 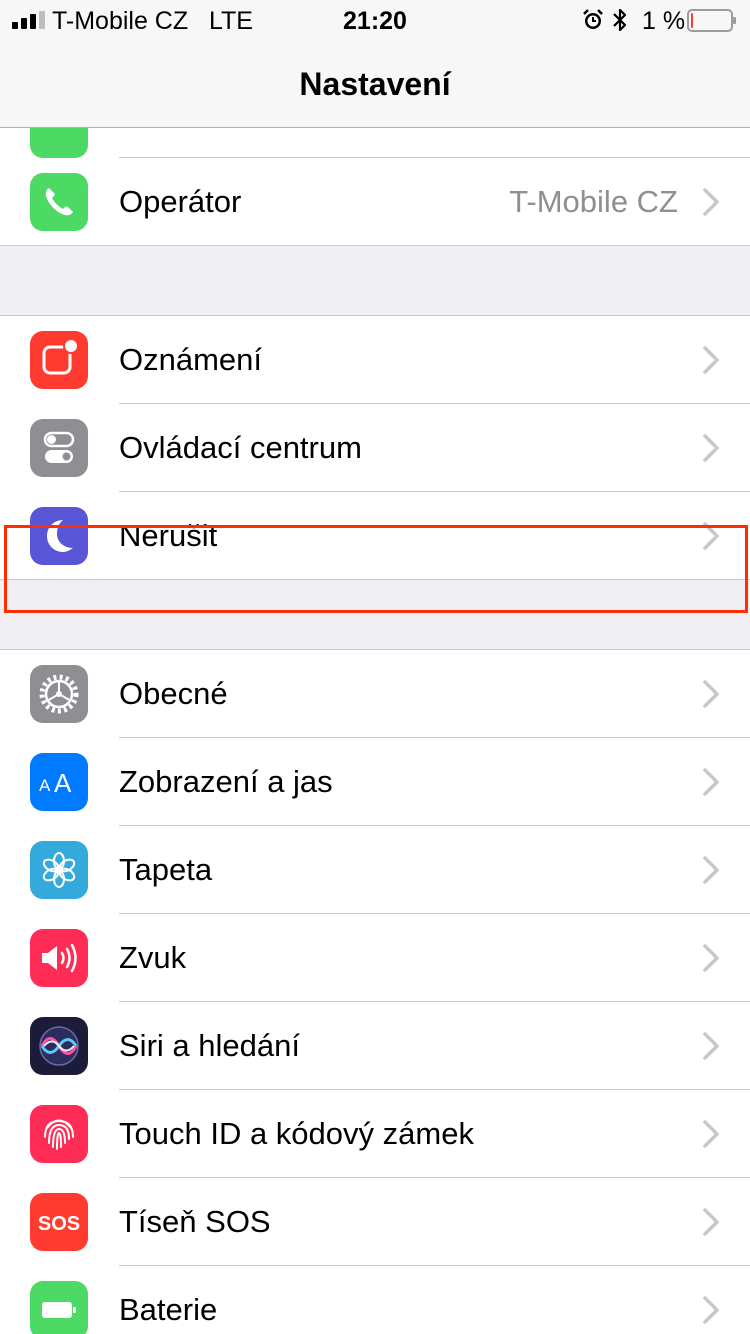 I want to click on bluetooth-icon, so click(x=620, y=20).